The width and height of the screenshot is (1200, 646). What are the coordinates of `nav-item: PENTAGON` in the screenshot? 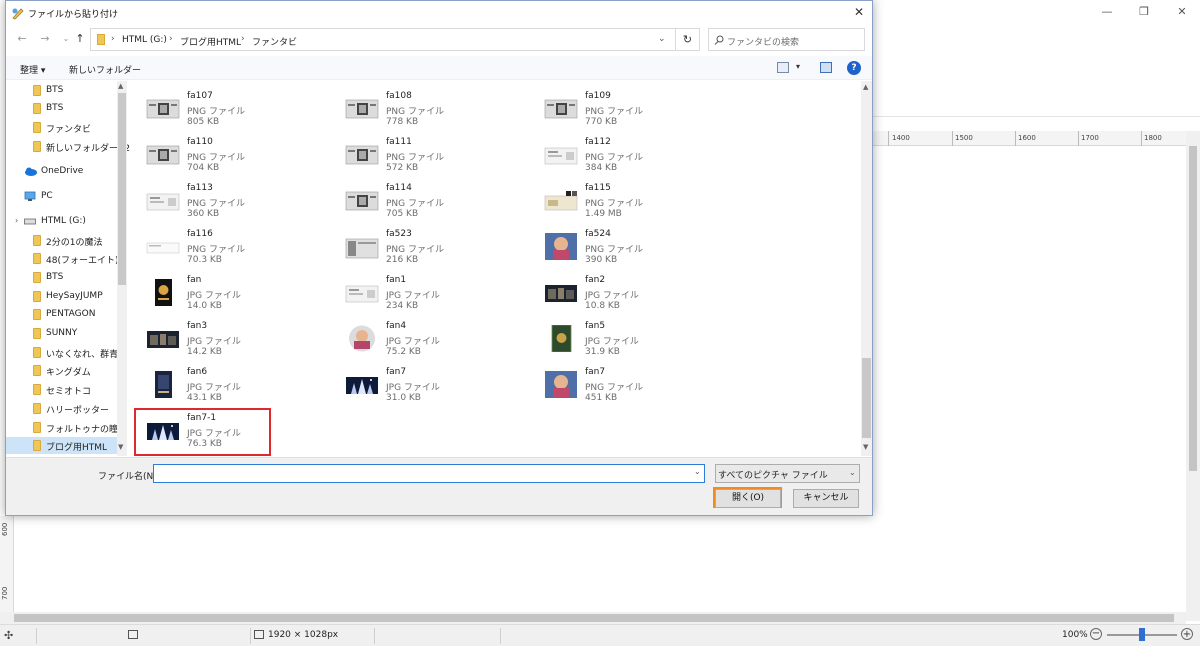 It's located at (62, 314).